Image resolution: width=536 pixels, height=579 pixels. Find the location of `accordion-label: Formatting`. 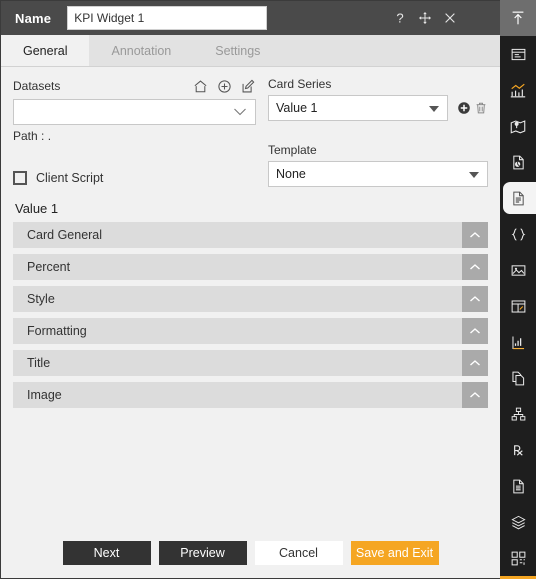

accordion-label: Formatting is located at coordinates (57, 331).